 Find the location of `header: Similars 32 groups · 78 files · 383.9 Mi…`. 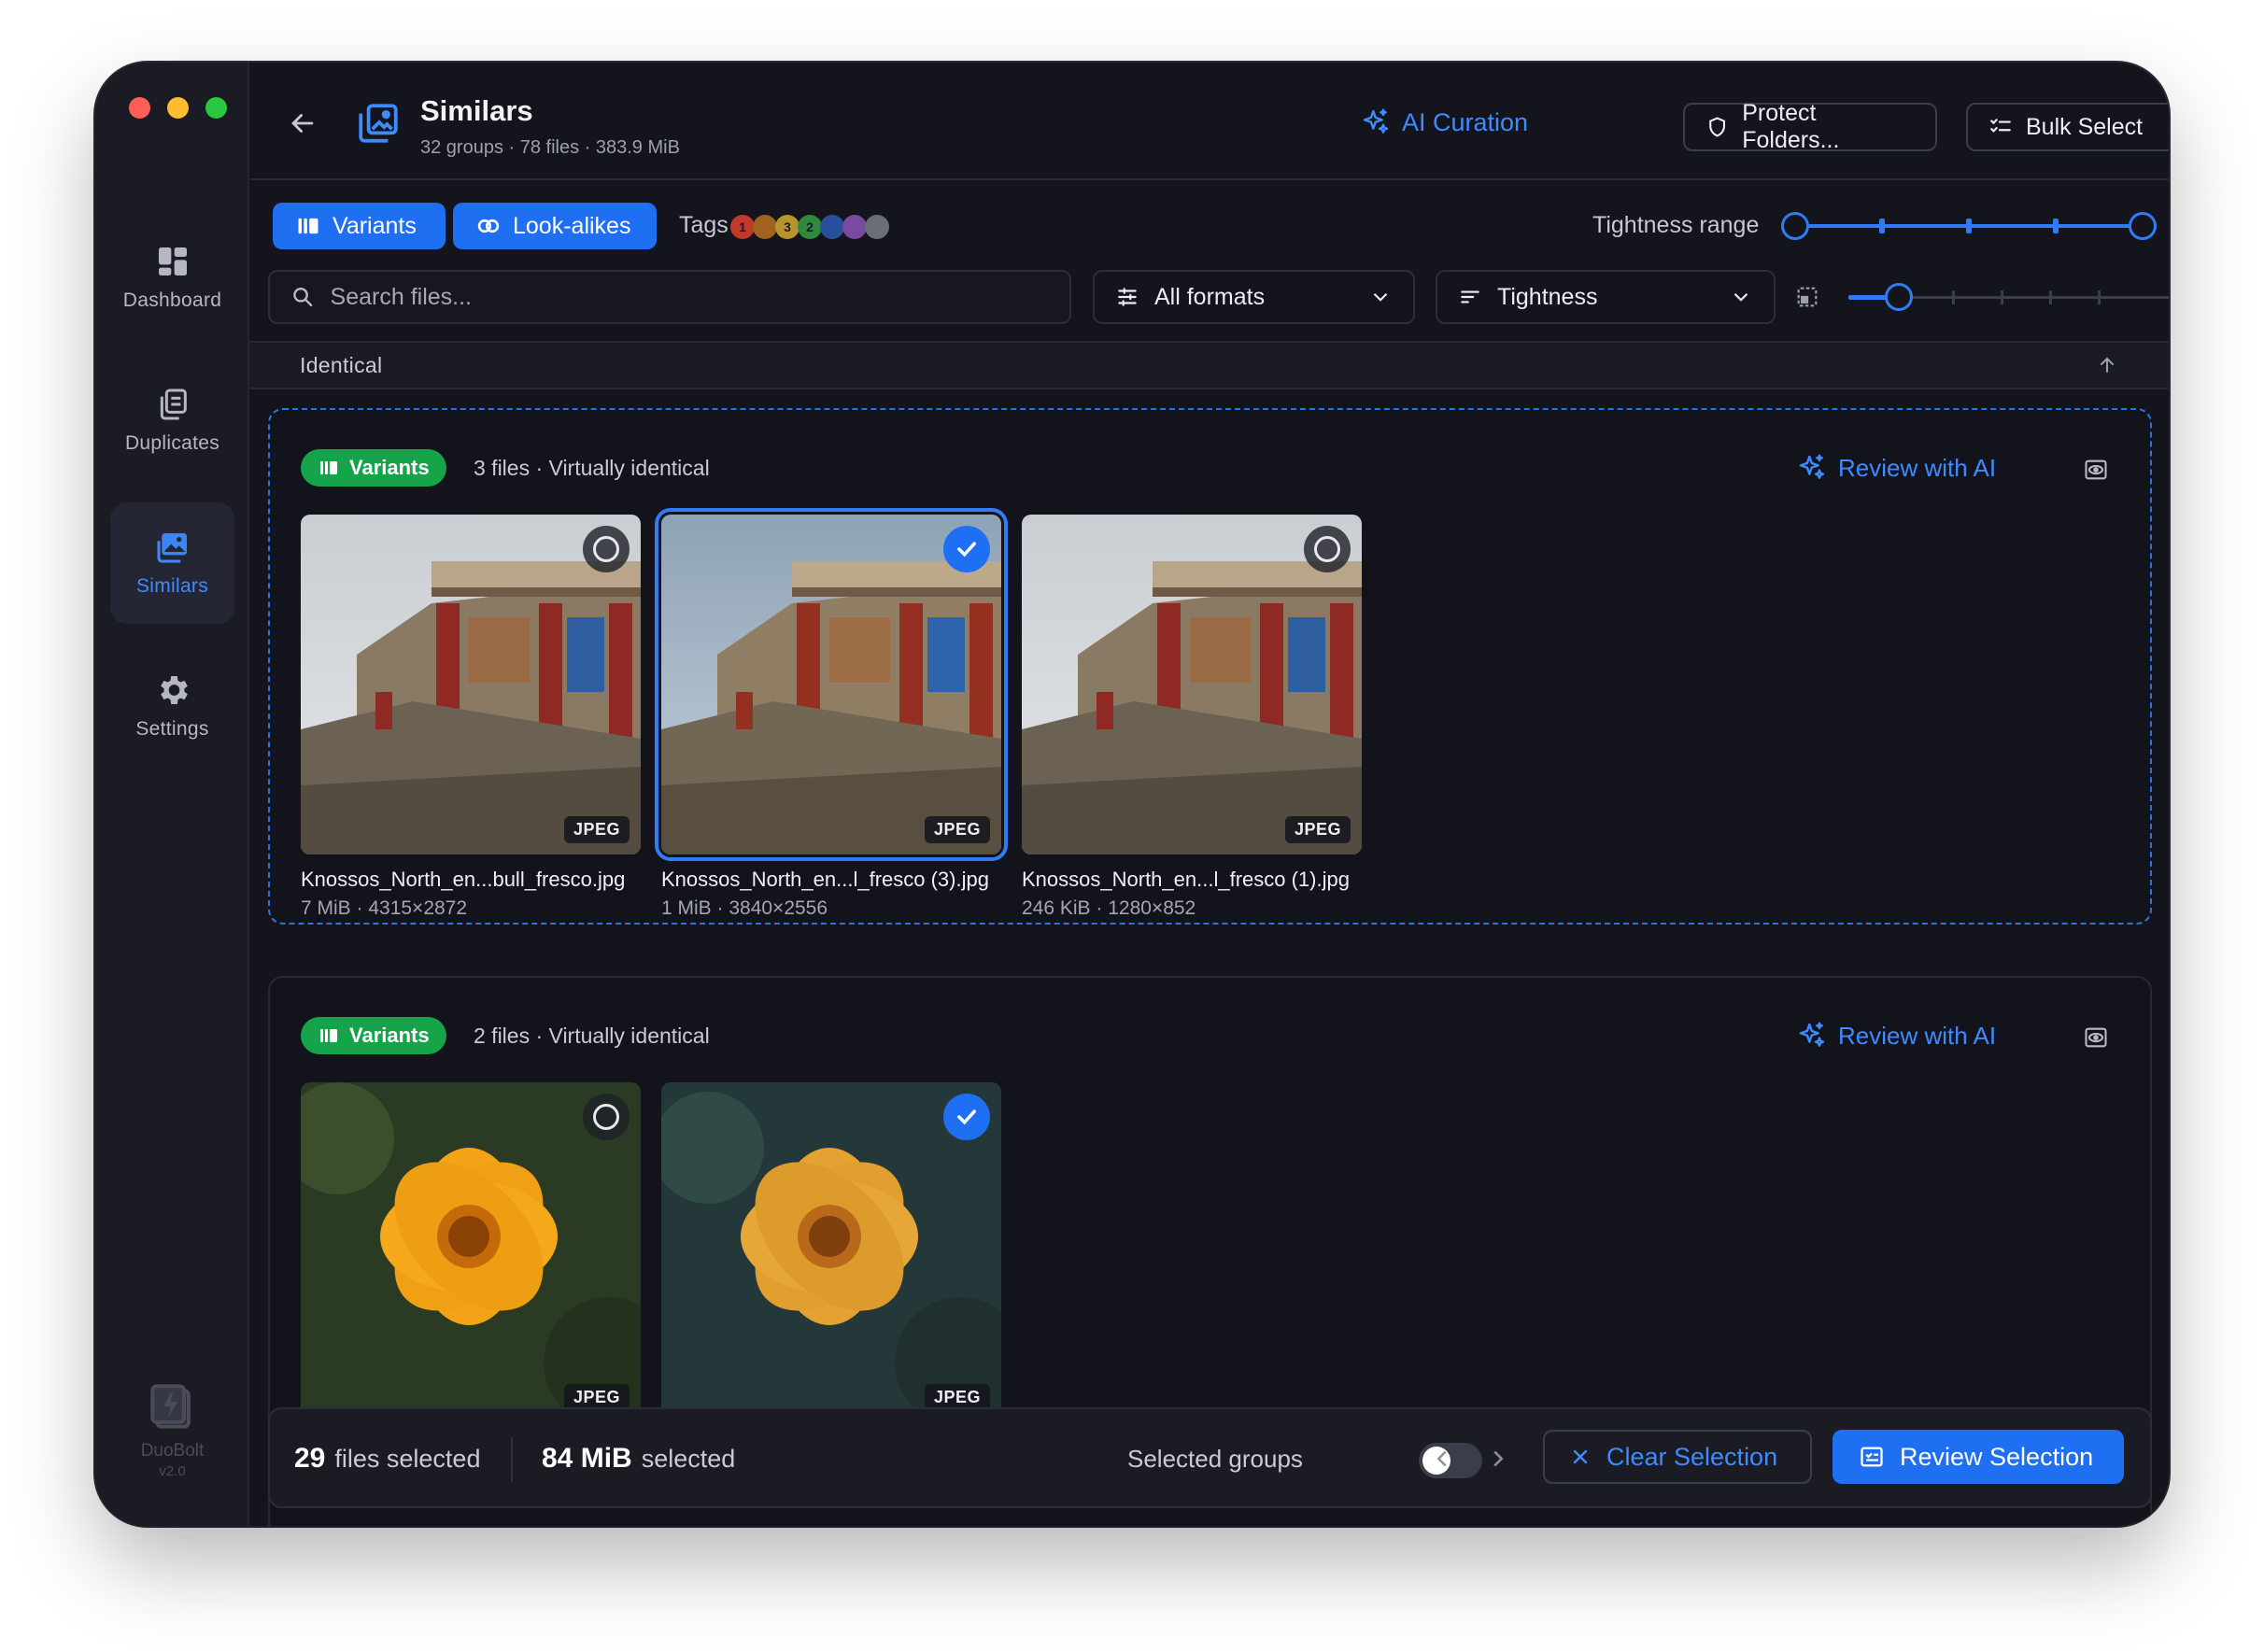

header: Similars 32 groups · 78 files · 383.9 Mi… is located at coordinates (1209, 121).